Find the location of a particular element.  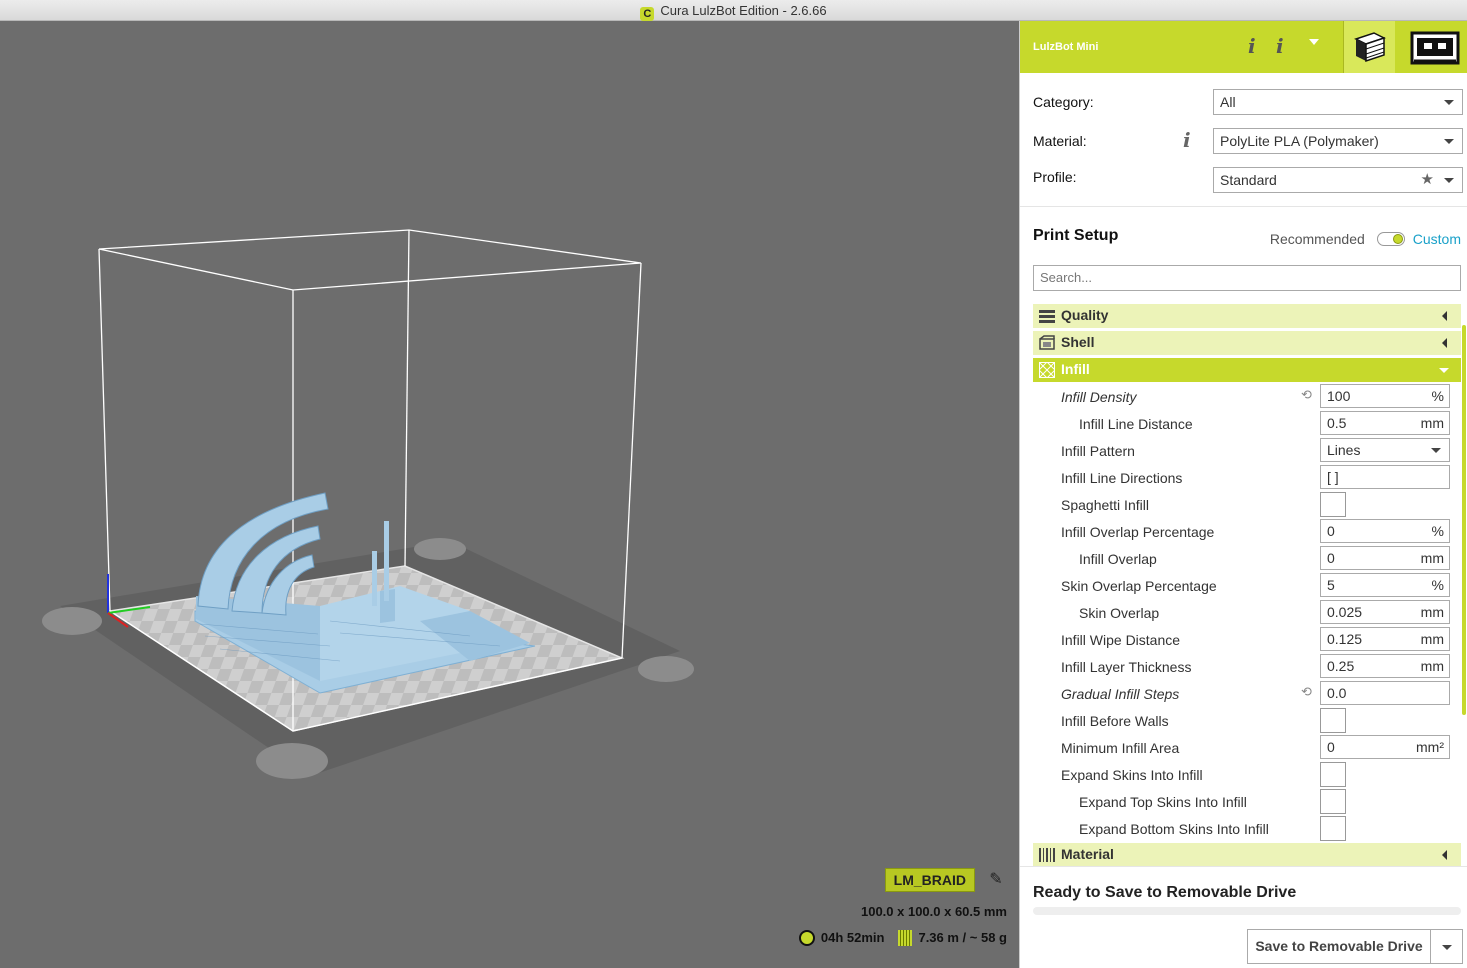

mode-recommended: Recommended is located at coordinates (1317, 239).